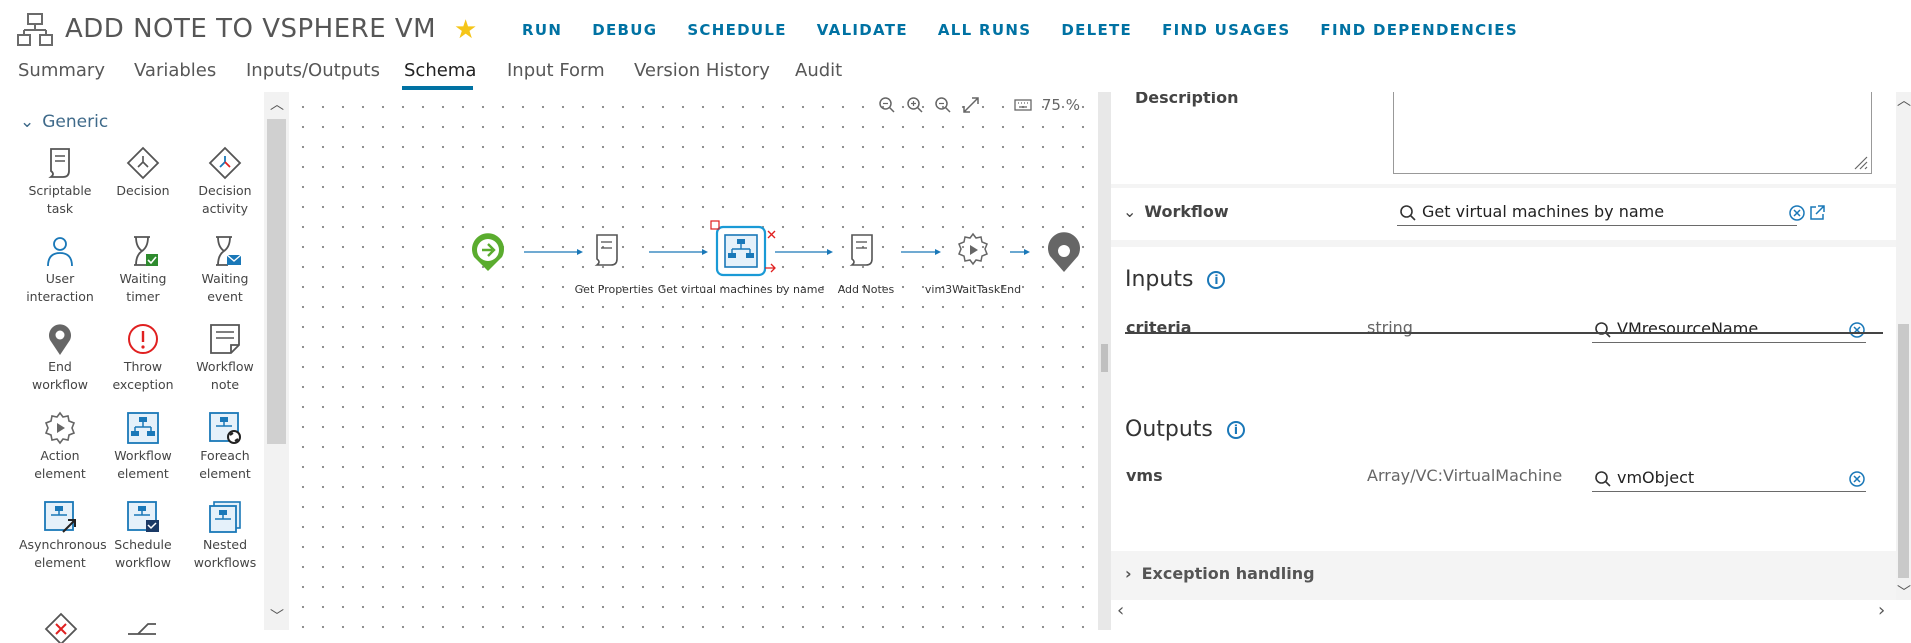  Describe the element at coordinates (60, 252) in the screenshot. I see `user-interaction-icon` at that location.